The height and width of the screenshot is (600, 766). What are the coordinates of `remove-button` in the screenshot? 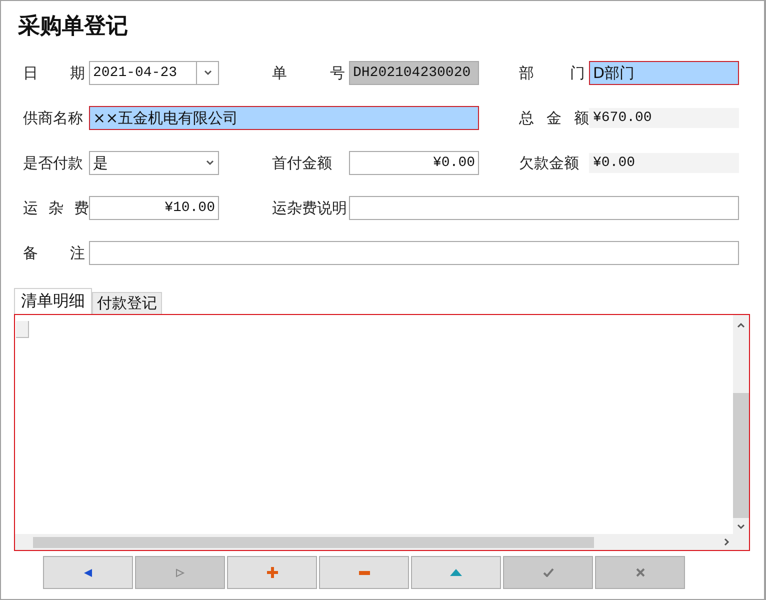 It's located at (364, 572).